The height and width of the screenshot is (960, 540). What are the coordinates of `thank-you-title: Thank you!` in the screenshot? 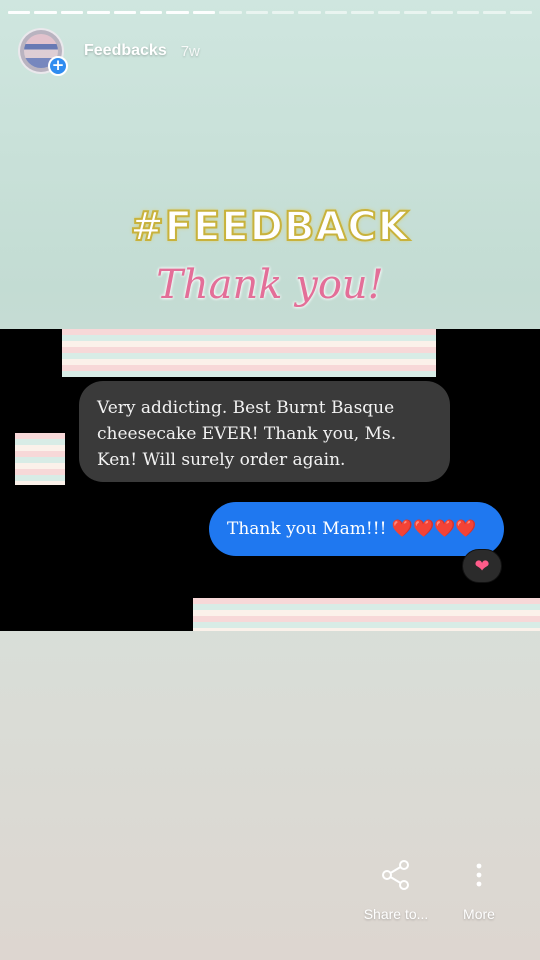 It's located at (270, 285).